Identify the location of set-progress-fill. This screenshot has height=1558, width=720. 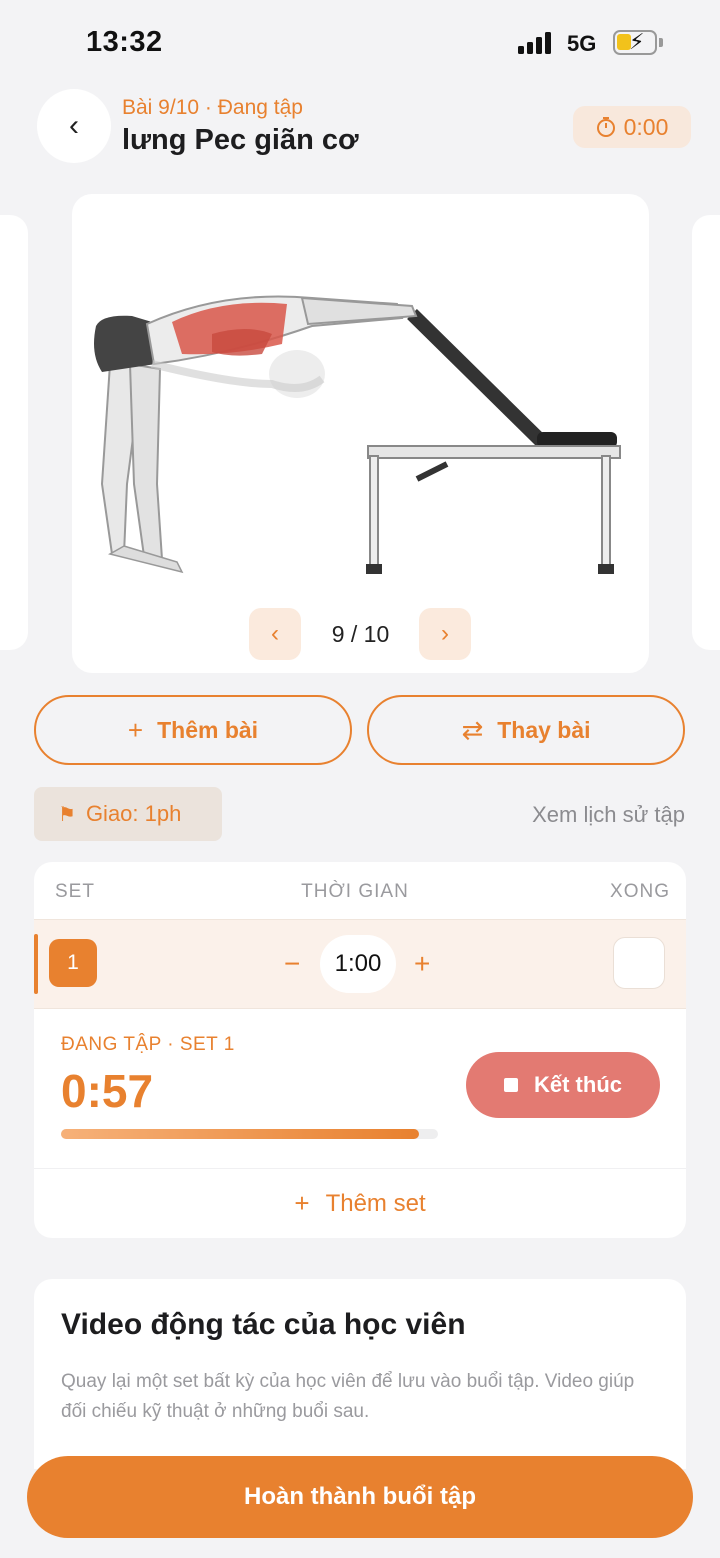
(240, 1134).